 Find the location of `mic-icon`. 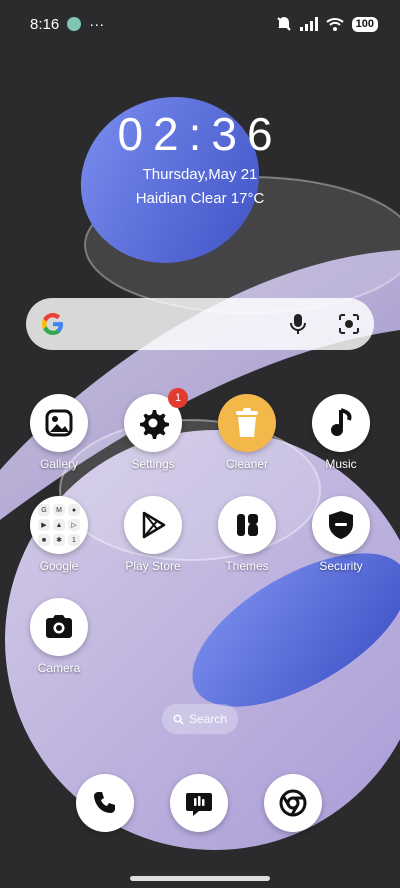

mic-icon is located at coordinates (298, 324).